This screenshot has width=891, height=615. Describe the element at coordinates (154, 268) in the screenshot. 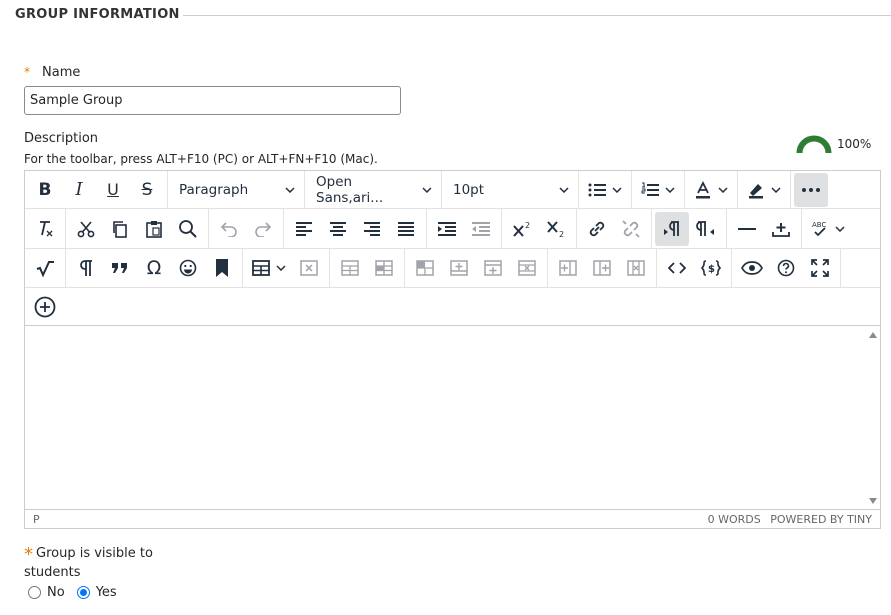

I see `special-character-button: Ω` at that location.